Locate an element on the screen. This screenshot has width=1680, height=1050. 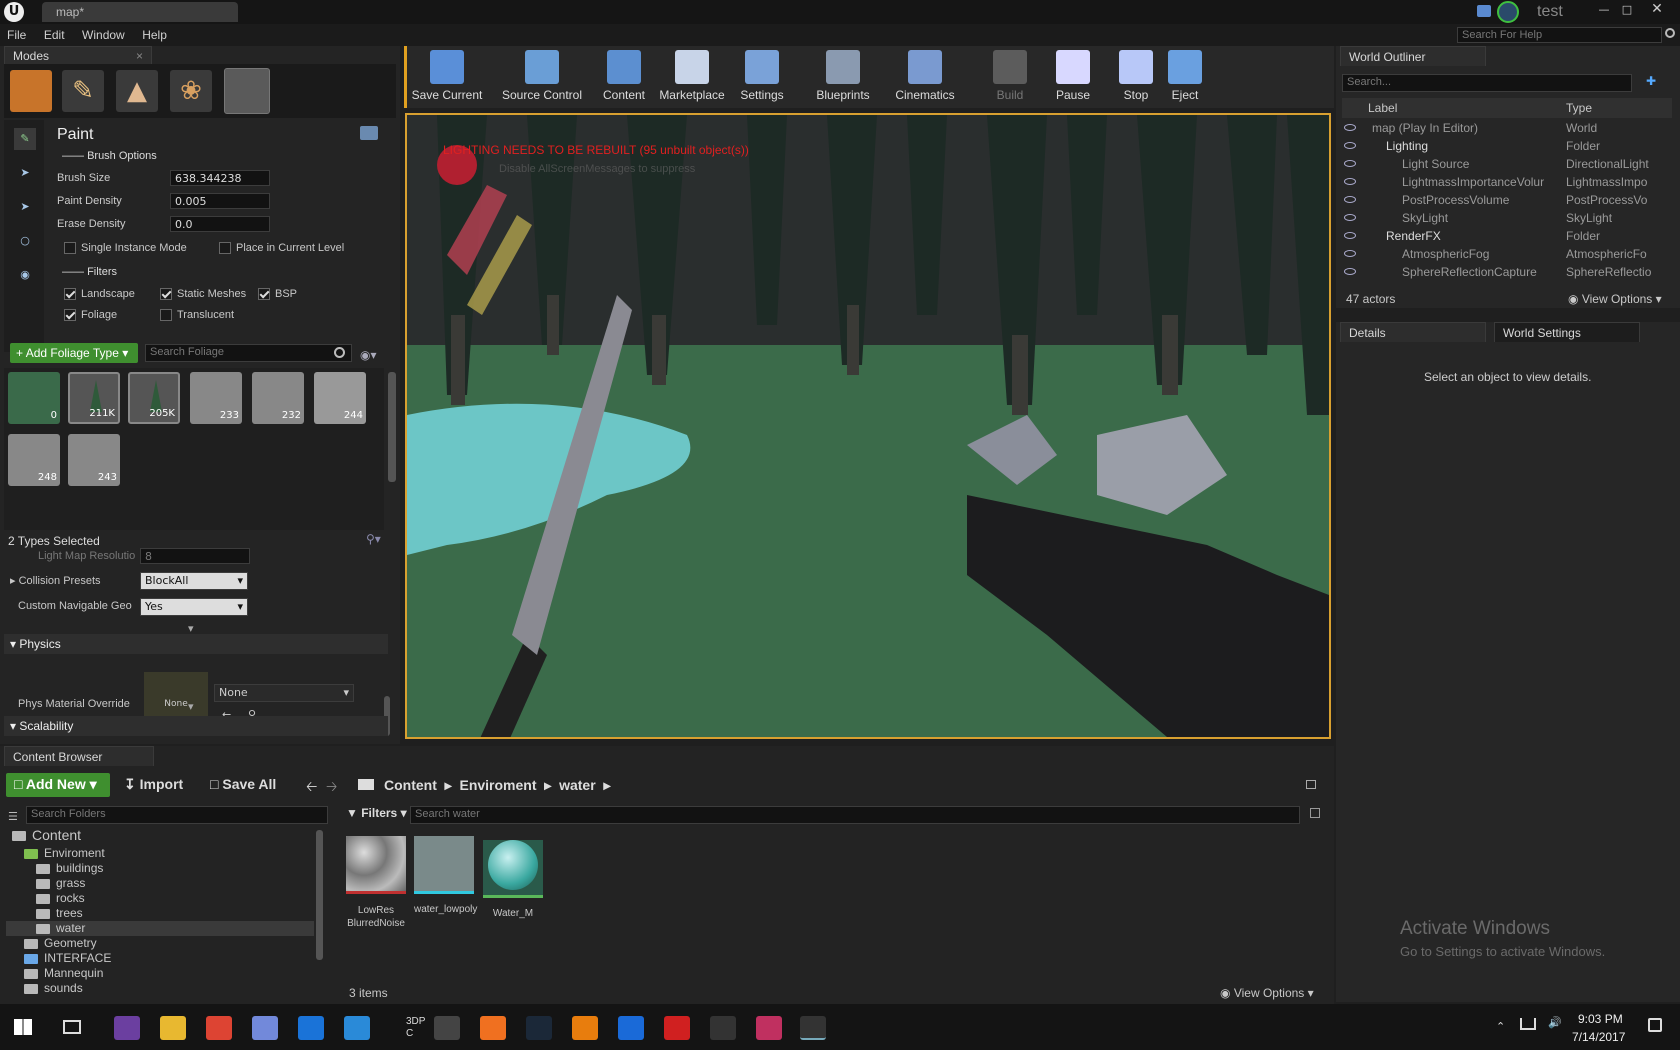
foliage-type-item: 0 is located at coordinates (34, 398).